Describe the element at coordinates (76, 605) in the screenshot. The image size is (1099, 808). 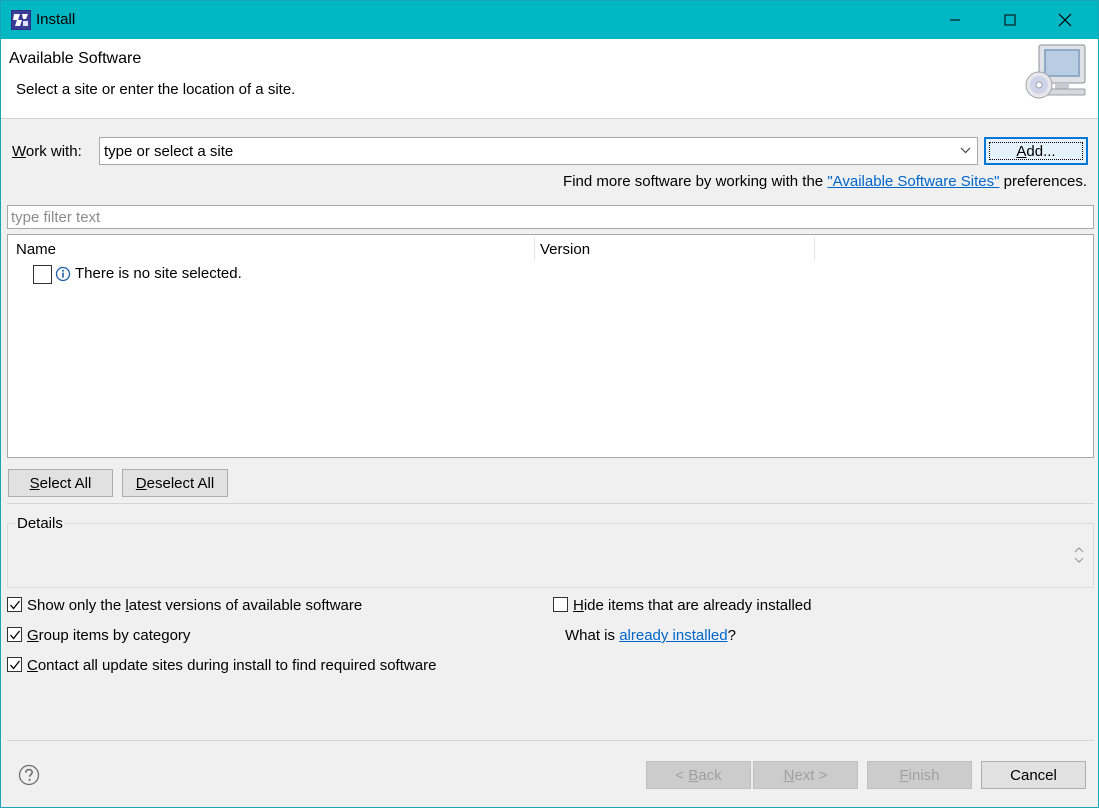
I see `show-latest-pre: Show only the` at that location.